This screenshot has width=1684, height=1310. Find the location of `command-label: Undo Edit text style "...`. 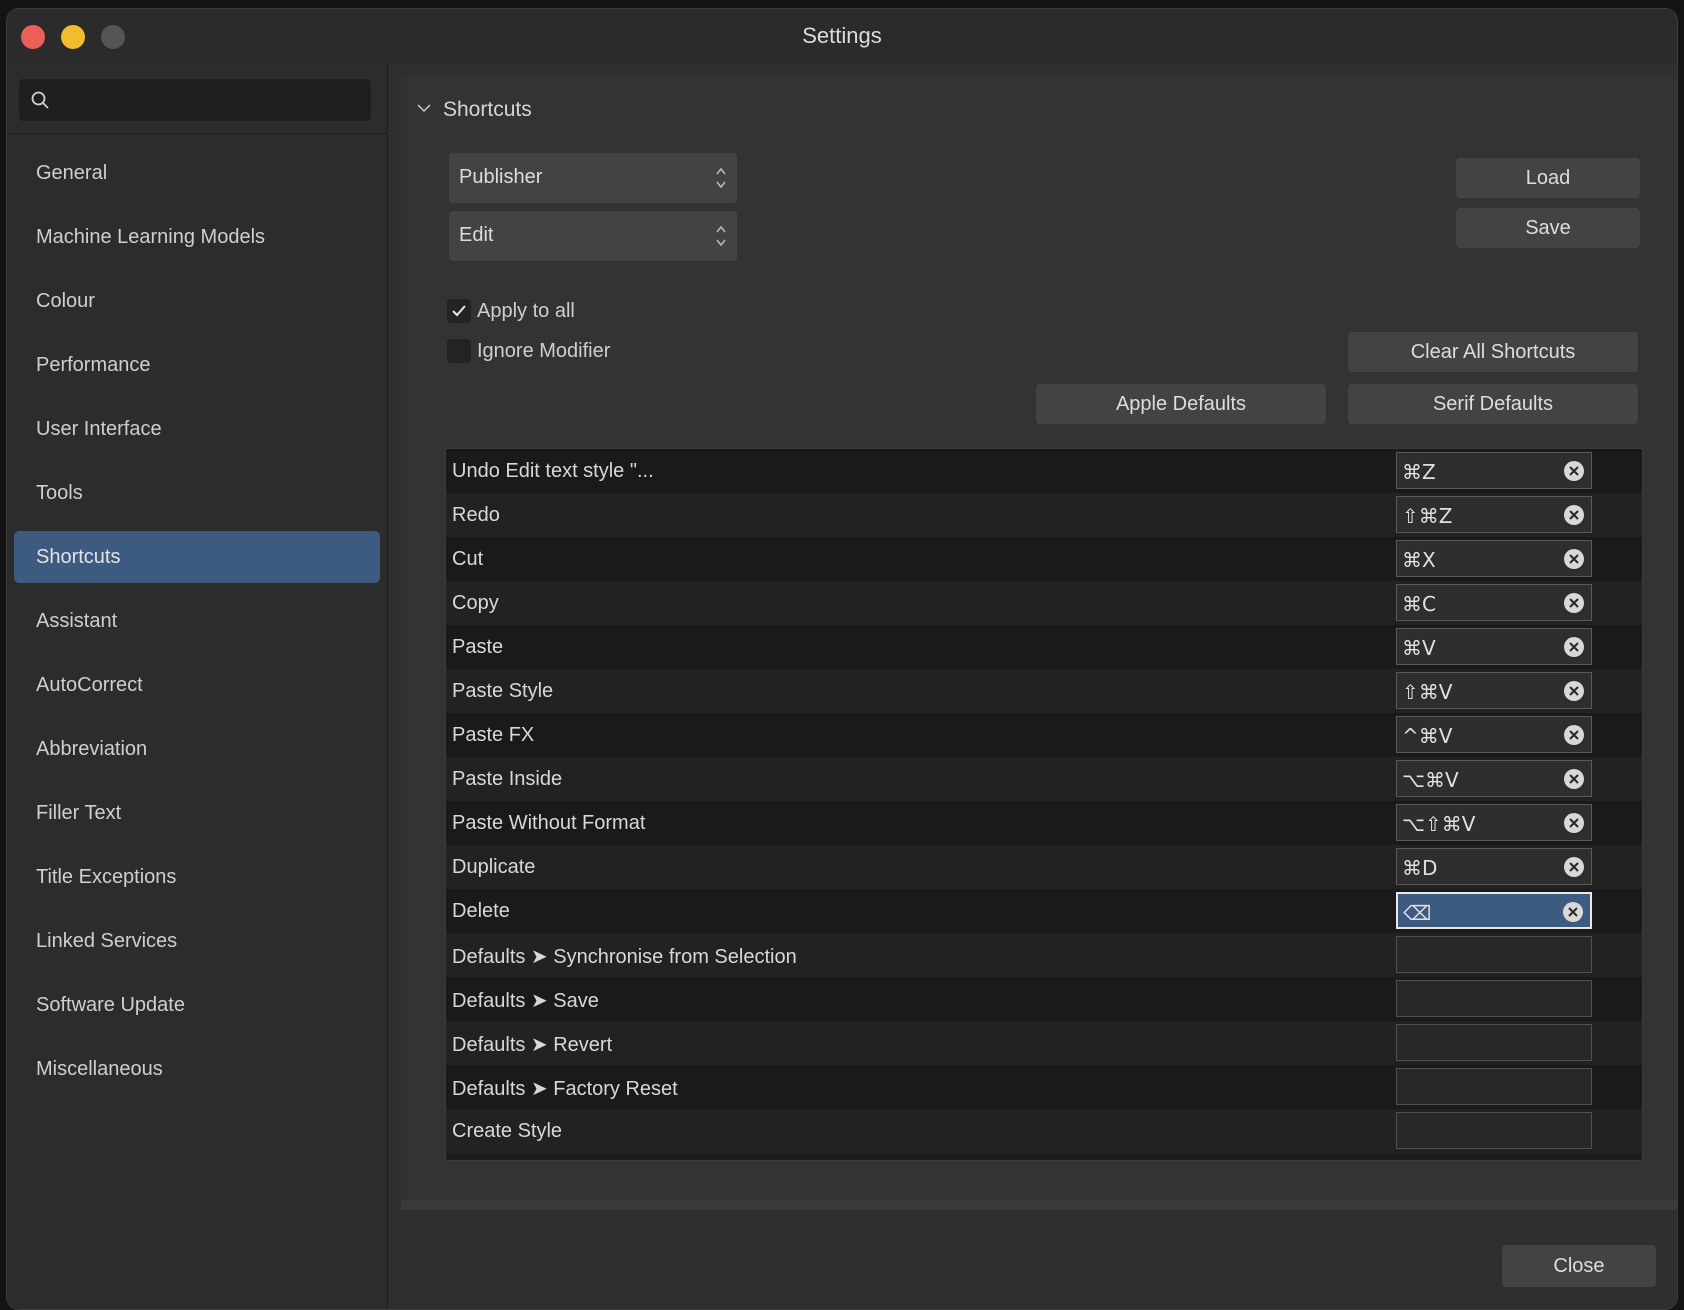

command-label: Undo Edit text style "... is located at coordinates (553, 471).